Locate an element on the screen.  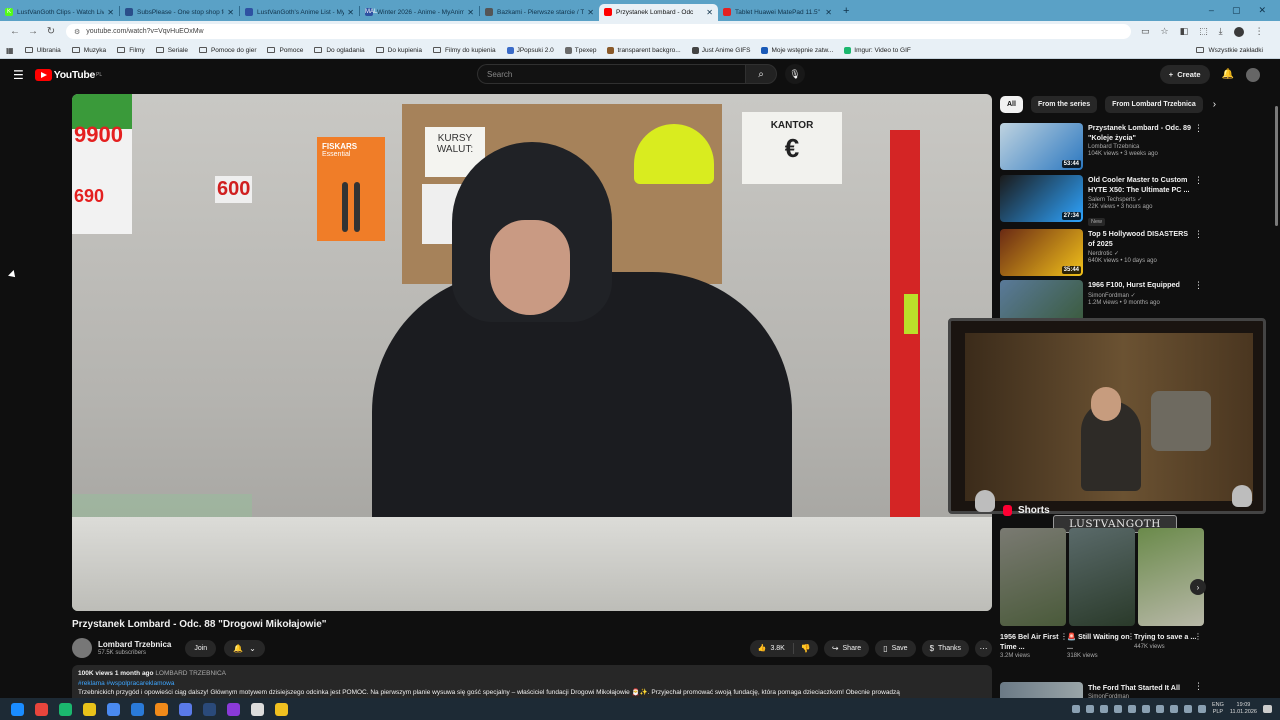
thanks-button: $ Thanks is located at coordinates (945, 648).